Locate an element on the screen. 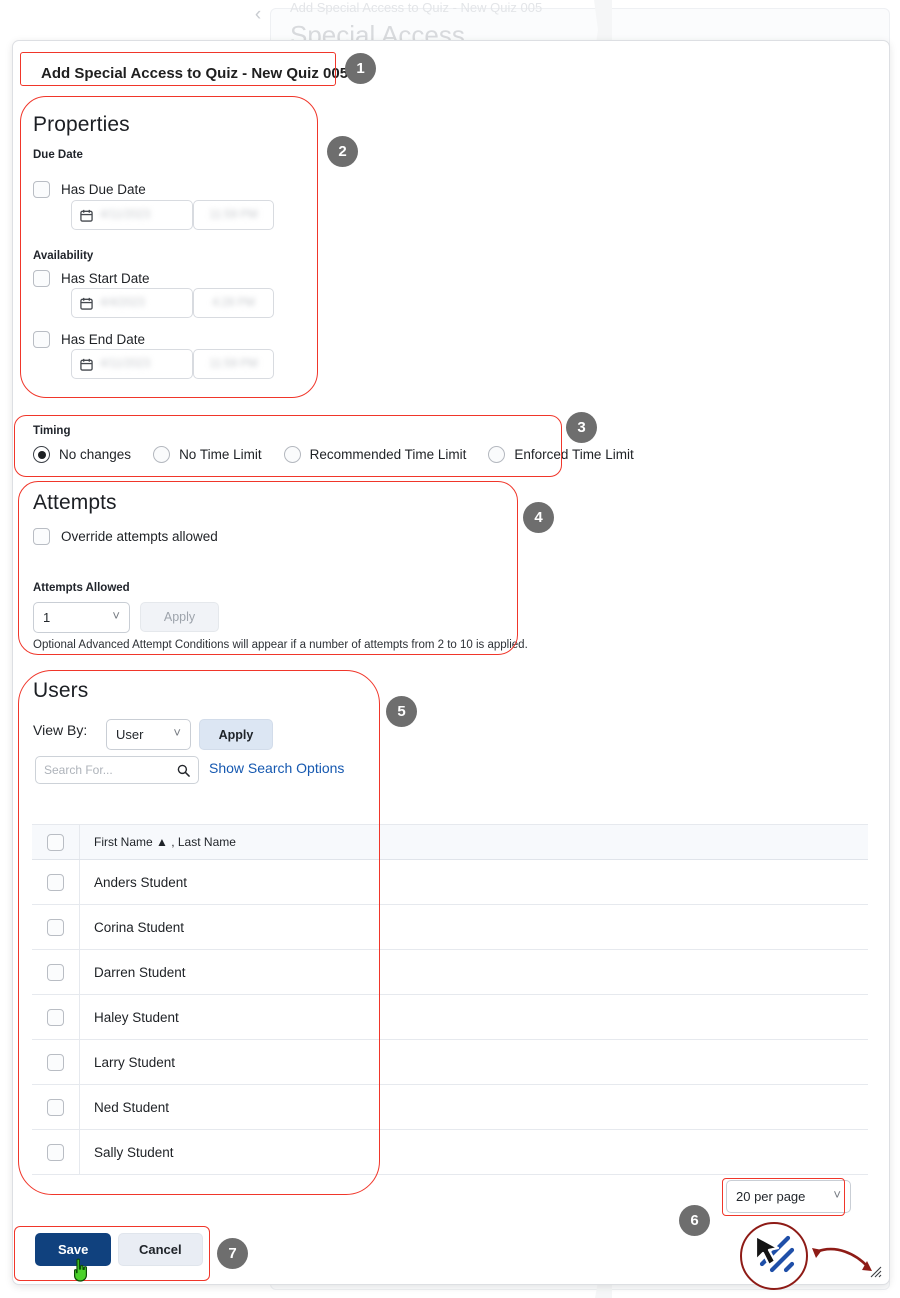 Image resolution: width=900 pixels, height=1298 pixels. annotation-badge-5: 5 is located at coordinates (401, 711).